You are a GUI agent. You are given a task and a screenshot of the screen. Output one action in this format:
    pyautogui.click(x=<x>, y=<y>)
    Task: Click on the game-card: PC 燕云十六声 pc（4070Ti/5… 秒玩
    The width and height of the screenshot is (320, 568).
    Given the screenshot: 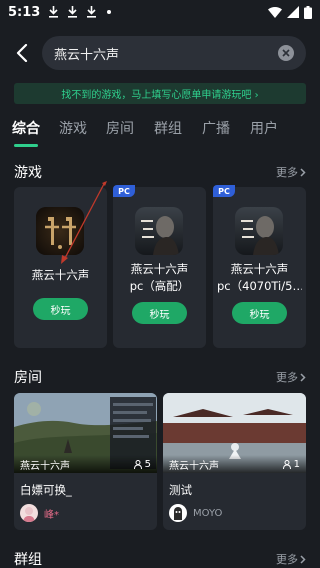 What is the action you would take?
    pyautogui.click(x=259, y=266)
    